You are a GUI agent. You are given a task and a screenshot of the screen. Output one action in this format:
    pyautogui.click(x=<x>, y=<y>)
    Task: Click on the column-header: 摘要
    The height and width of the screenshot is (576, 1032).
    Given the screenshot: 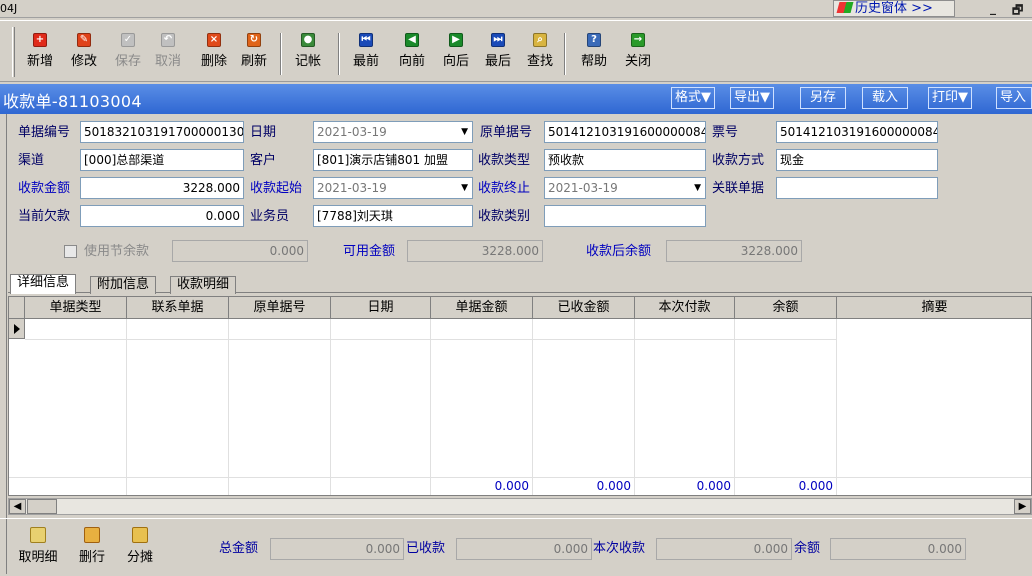 What is the action you would take?
    pyautogui.click(x=934, y=308)
    